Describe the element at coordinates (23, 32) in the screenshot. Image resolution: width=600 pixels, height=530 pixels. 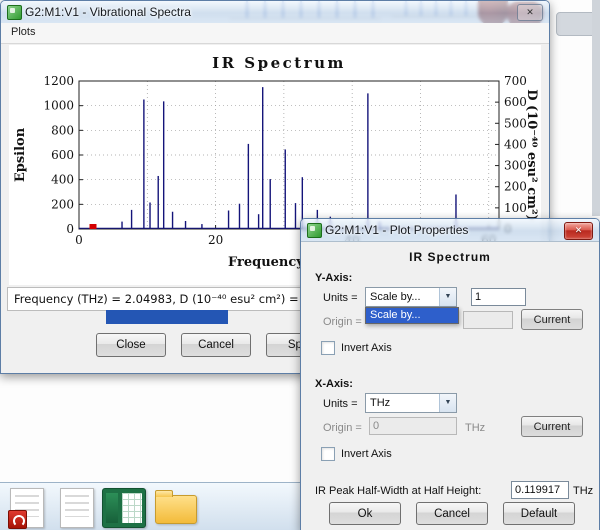
I see `menu-plots: Plots` at that location.